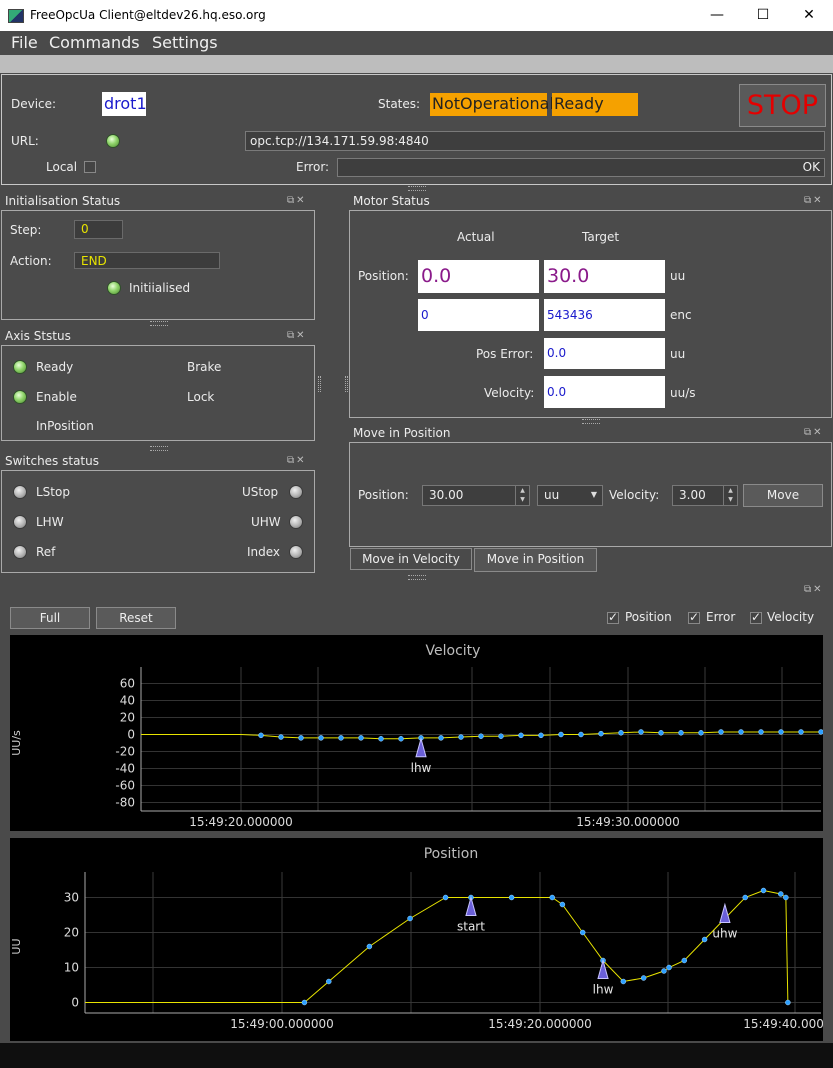  I want to click on tab-move-velocity: Move in Velocity, so click(411, 559).